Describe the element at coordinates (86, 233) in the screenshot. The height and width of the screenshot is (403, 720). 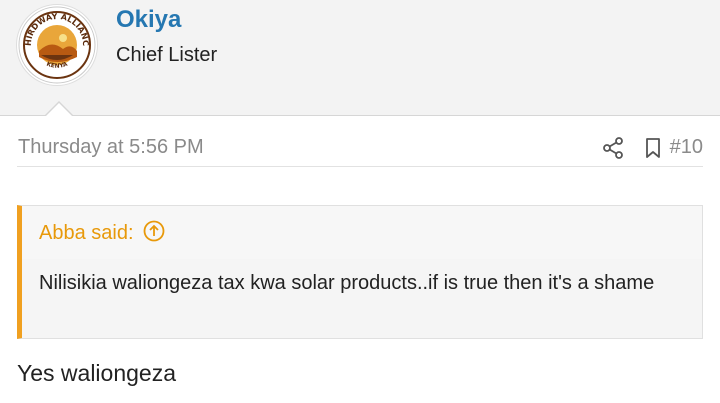
I see `quote-author-label: Abba said:` at that location.